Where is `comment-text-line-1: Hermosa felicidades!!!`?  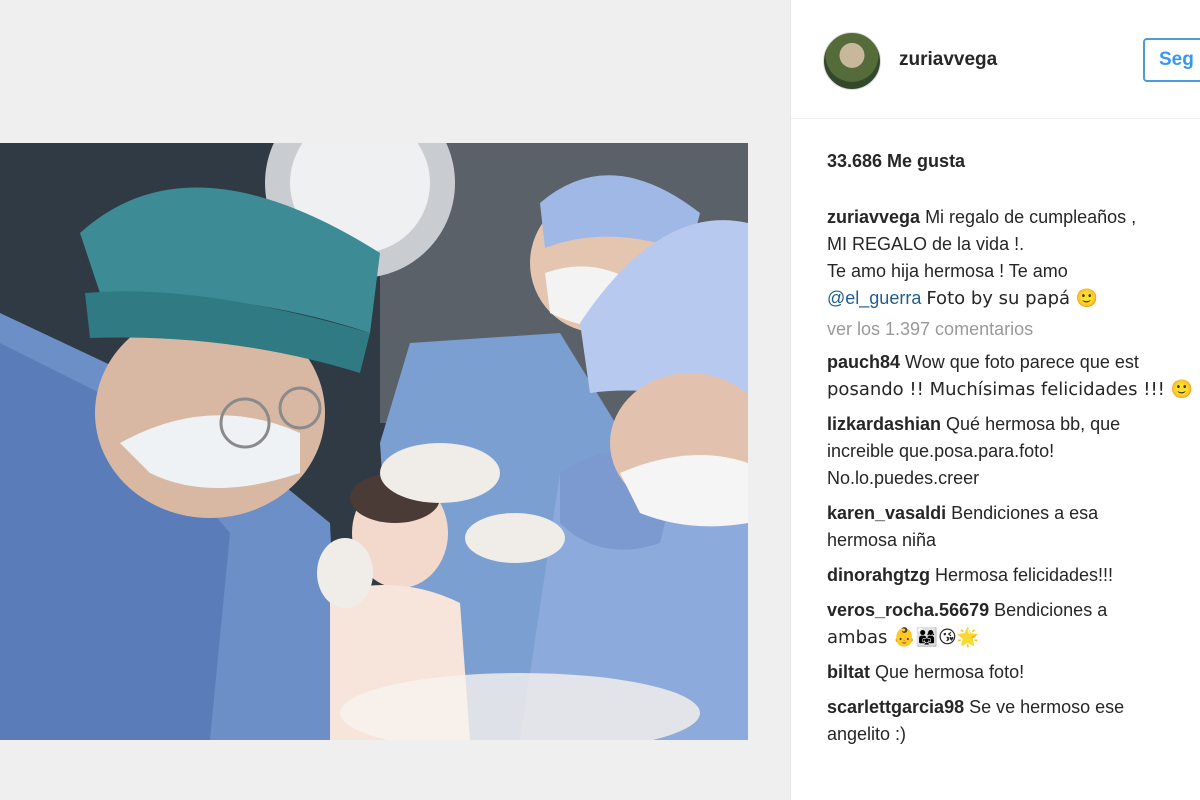
comment-text-line-1: Hermosa felicidades!!! is located at coordinates (1024, 575).